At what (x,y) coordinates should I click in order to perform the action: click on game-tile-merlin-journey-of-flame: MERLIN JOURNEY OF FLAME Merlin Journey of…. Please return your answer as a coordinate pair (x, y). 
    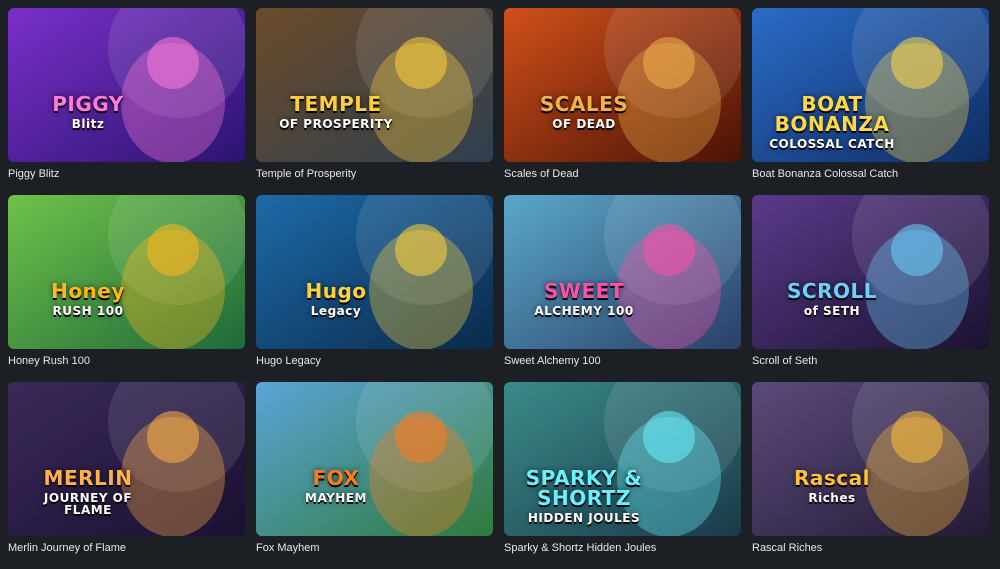
    Looking at the image, I should click on (126, 475).